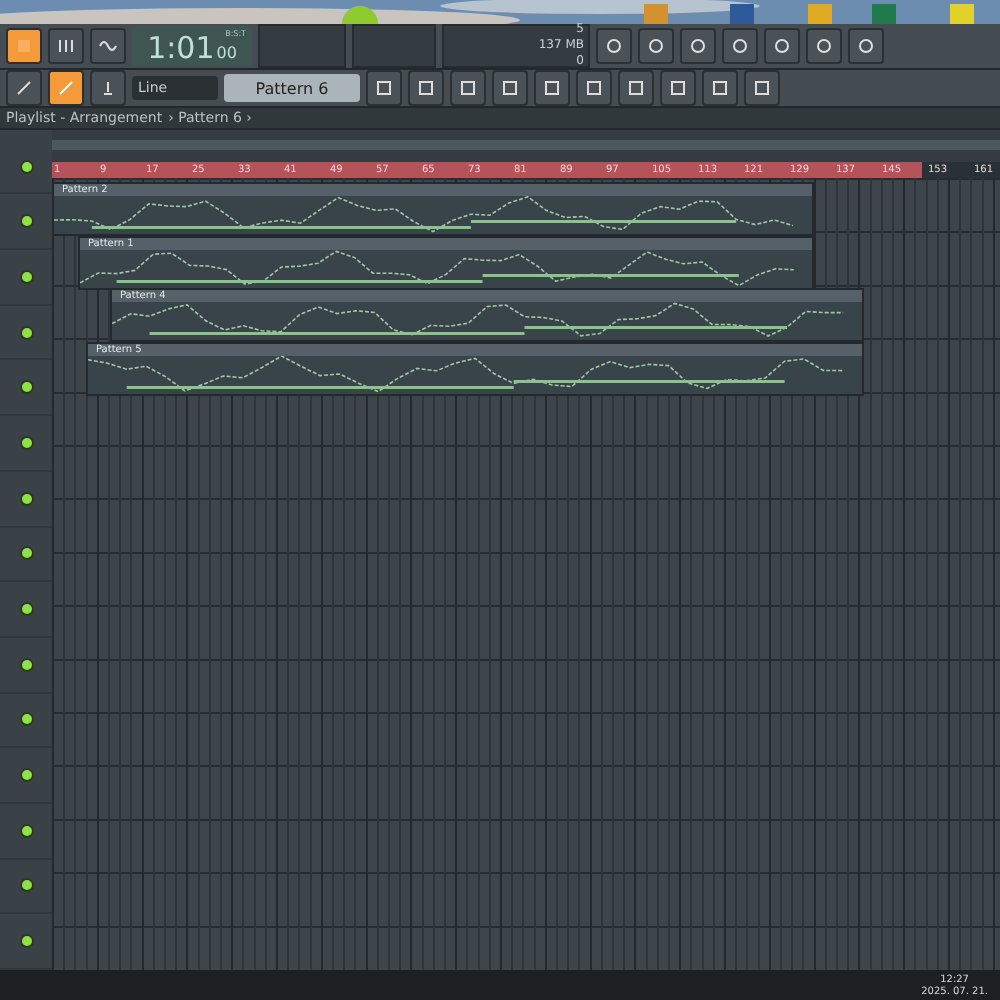 The image size is (1000, 1000). Describe the element at coordinates (636, 88) in the screenshot. I see `plugin-button` at that location.